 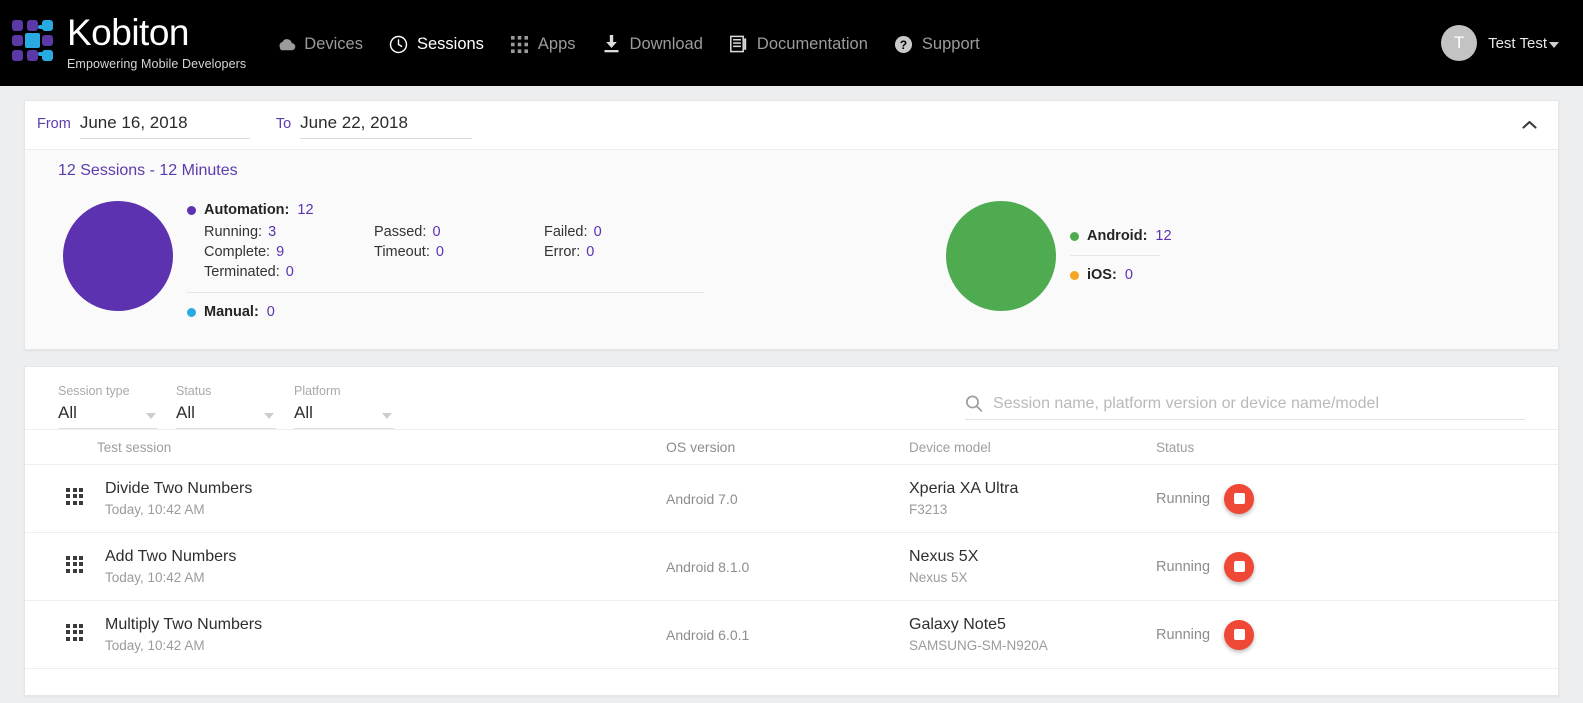 I want to click on nav-item-apps: Apps, so click(x=543, y=44).